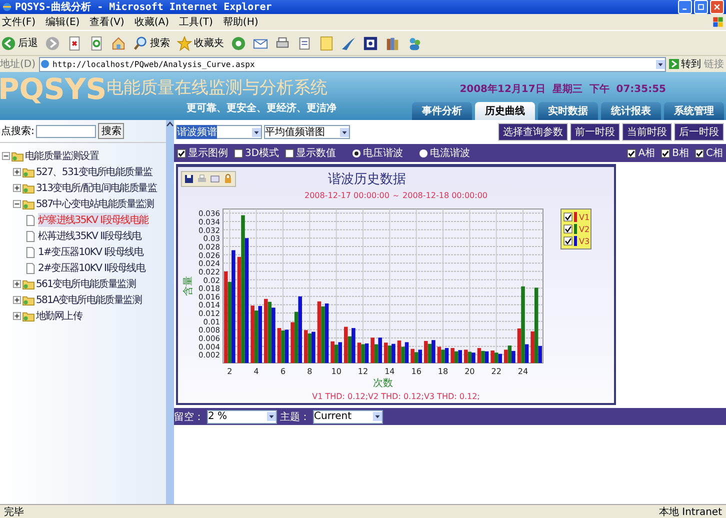  Describe the element at coordinates (93, 220) in the screenshot. I see `tree-item: 炉寨进线35KV I段母线电能` at that location.